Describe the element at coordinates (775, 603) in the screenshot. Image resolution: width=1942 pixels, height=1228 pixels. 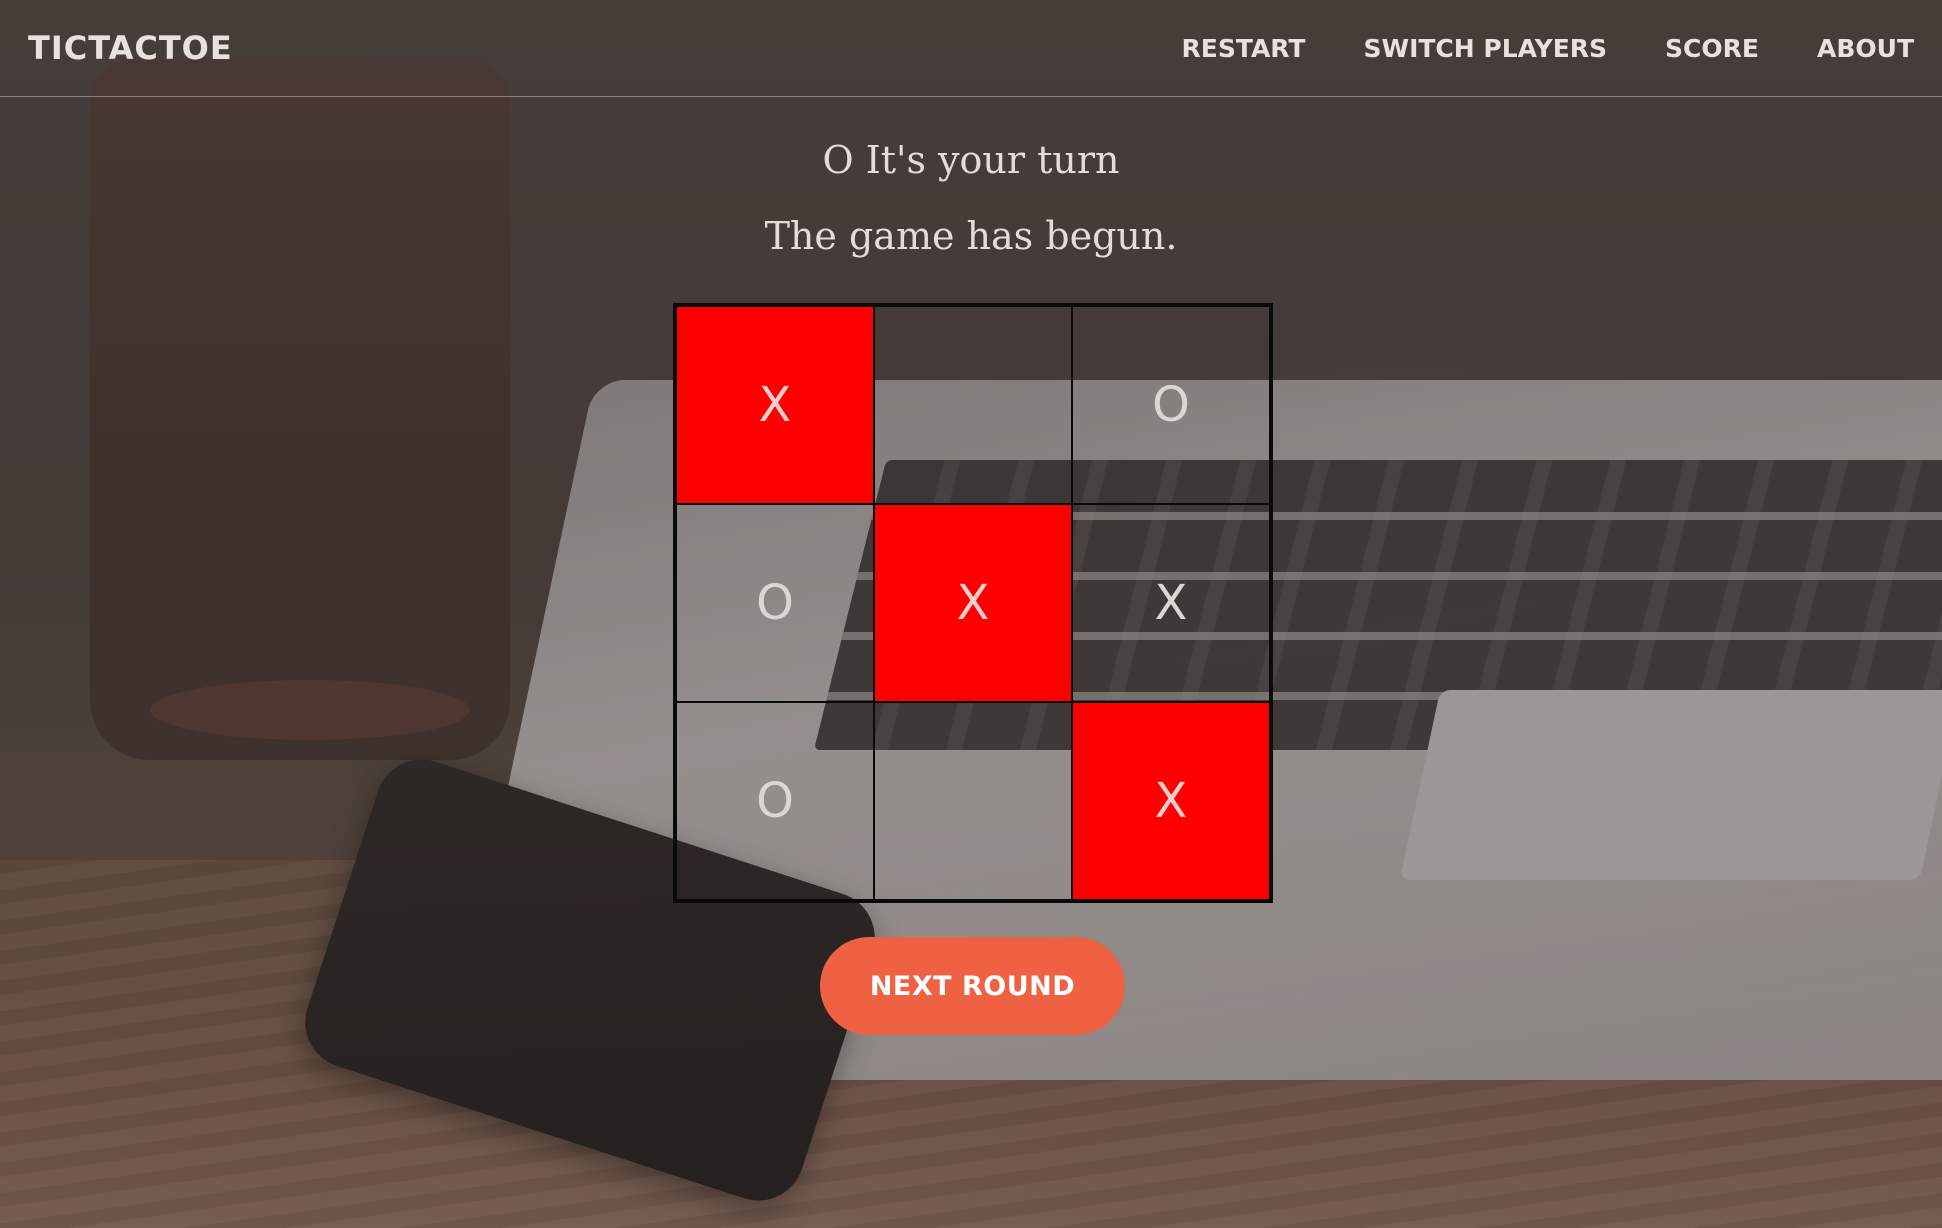
I see `board-cell-4: O` at that location.